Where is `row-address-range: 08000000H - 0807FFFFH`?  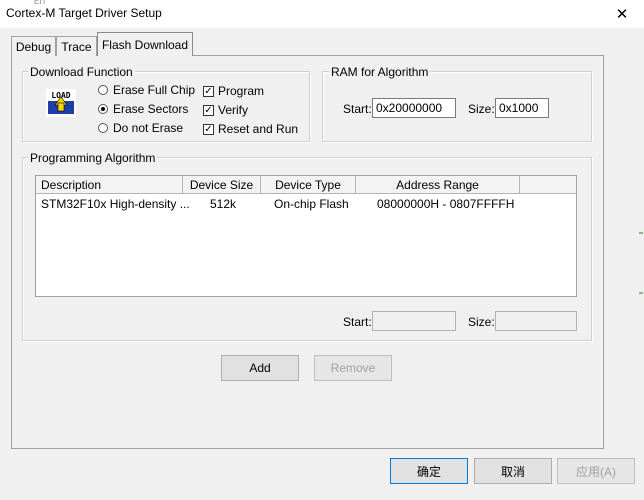 row-address-range: 08000000H - 0807FFFFH is located at coordinates (446, 204).